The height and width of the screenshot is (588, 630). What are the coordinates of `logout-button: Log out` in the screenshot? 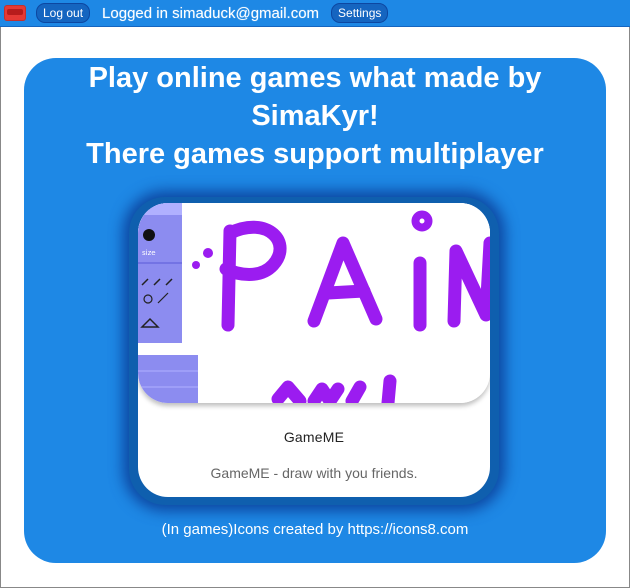 It's located at (63, 13).